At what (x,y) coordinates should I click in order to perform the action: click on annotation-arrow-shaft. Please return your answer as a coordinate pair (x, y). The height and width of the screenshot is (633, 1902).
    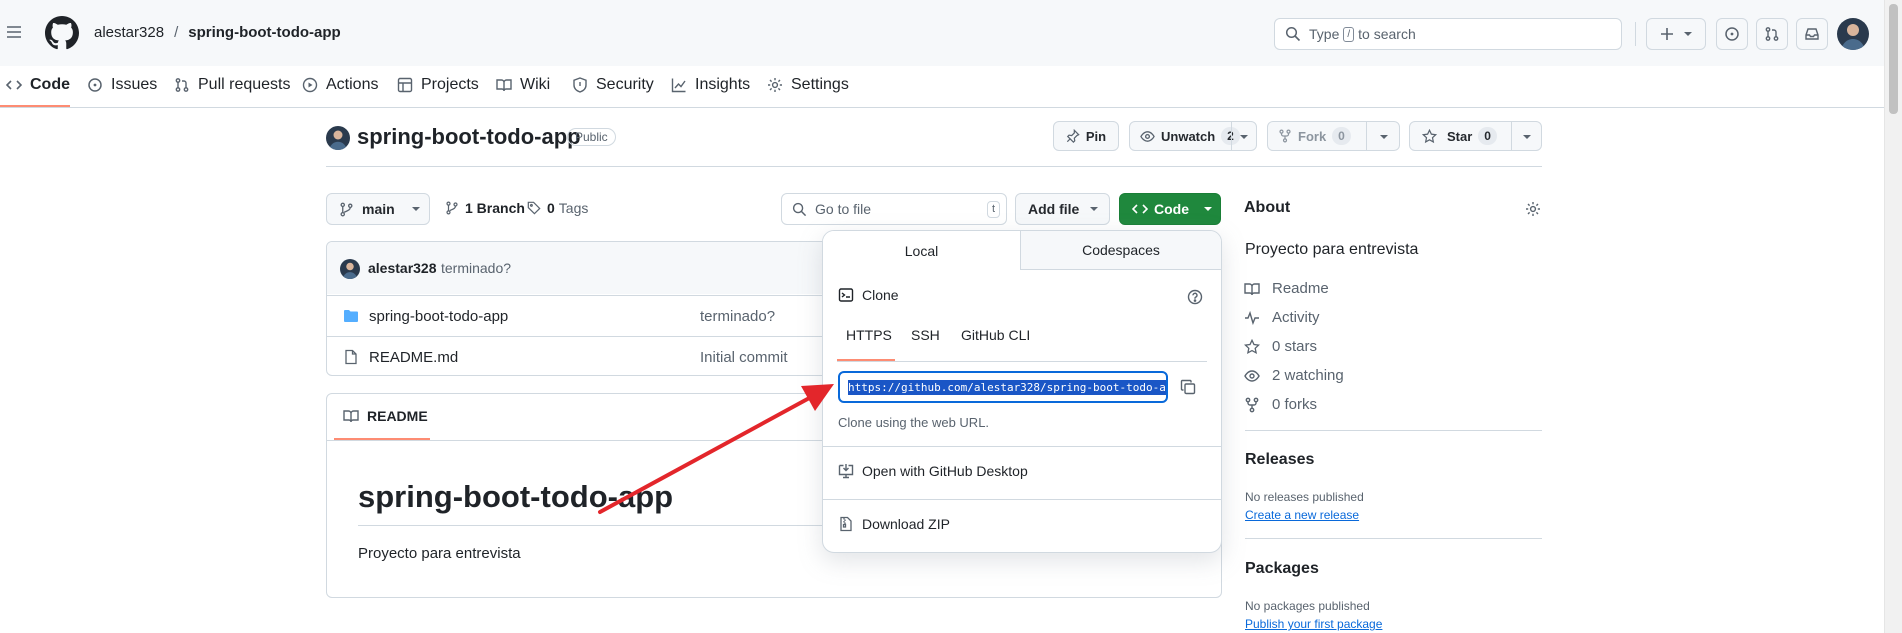
    Looking at the image, I should click on (706, 454).